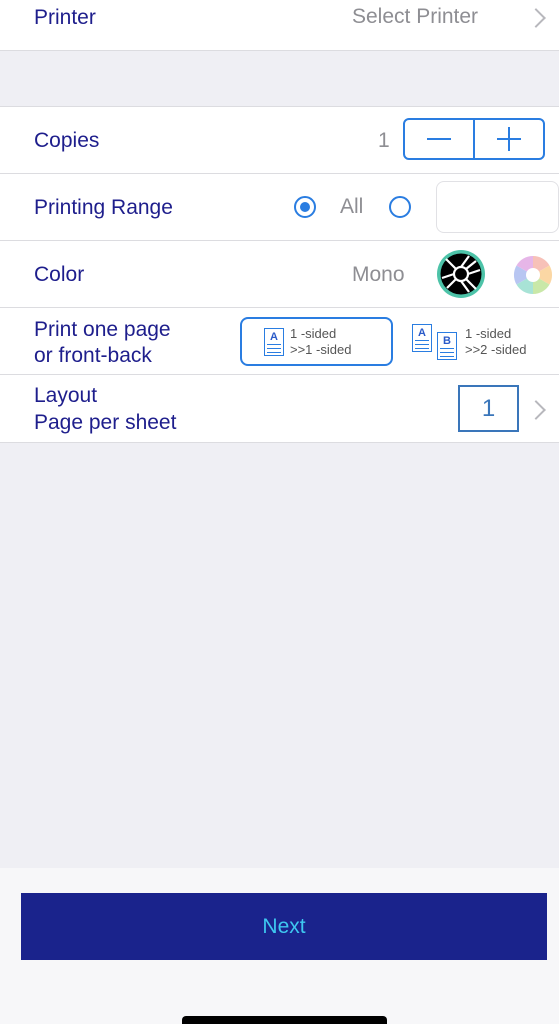 This screenshot has width=559, height=1024. What do you see at coordinates (103, 207) in the screenshot?
I see `printing-range-label: Printing Range` at bounding box center [103, 207].